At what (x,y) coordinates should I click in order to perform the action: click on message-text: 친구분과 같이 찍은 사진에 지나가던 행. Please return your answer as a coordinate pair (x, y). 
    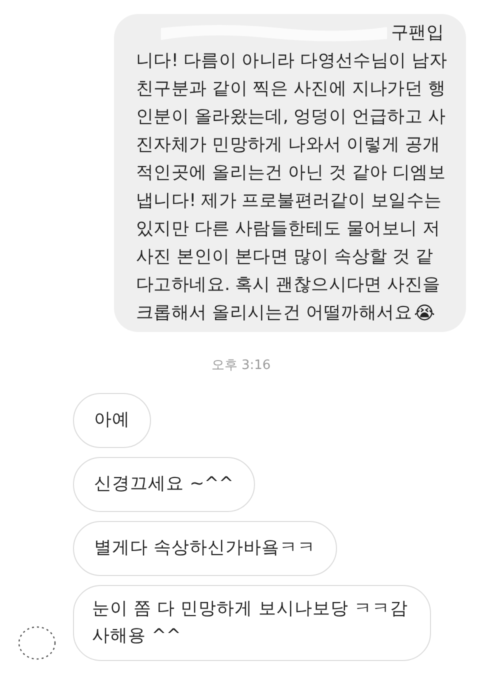
    Looking at the image, I should click on (291, 89).